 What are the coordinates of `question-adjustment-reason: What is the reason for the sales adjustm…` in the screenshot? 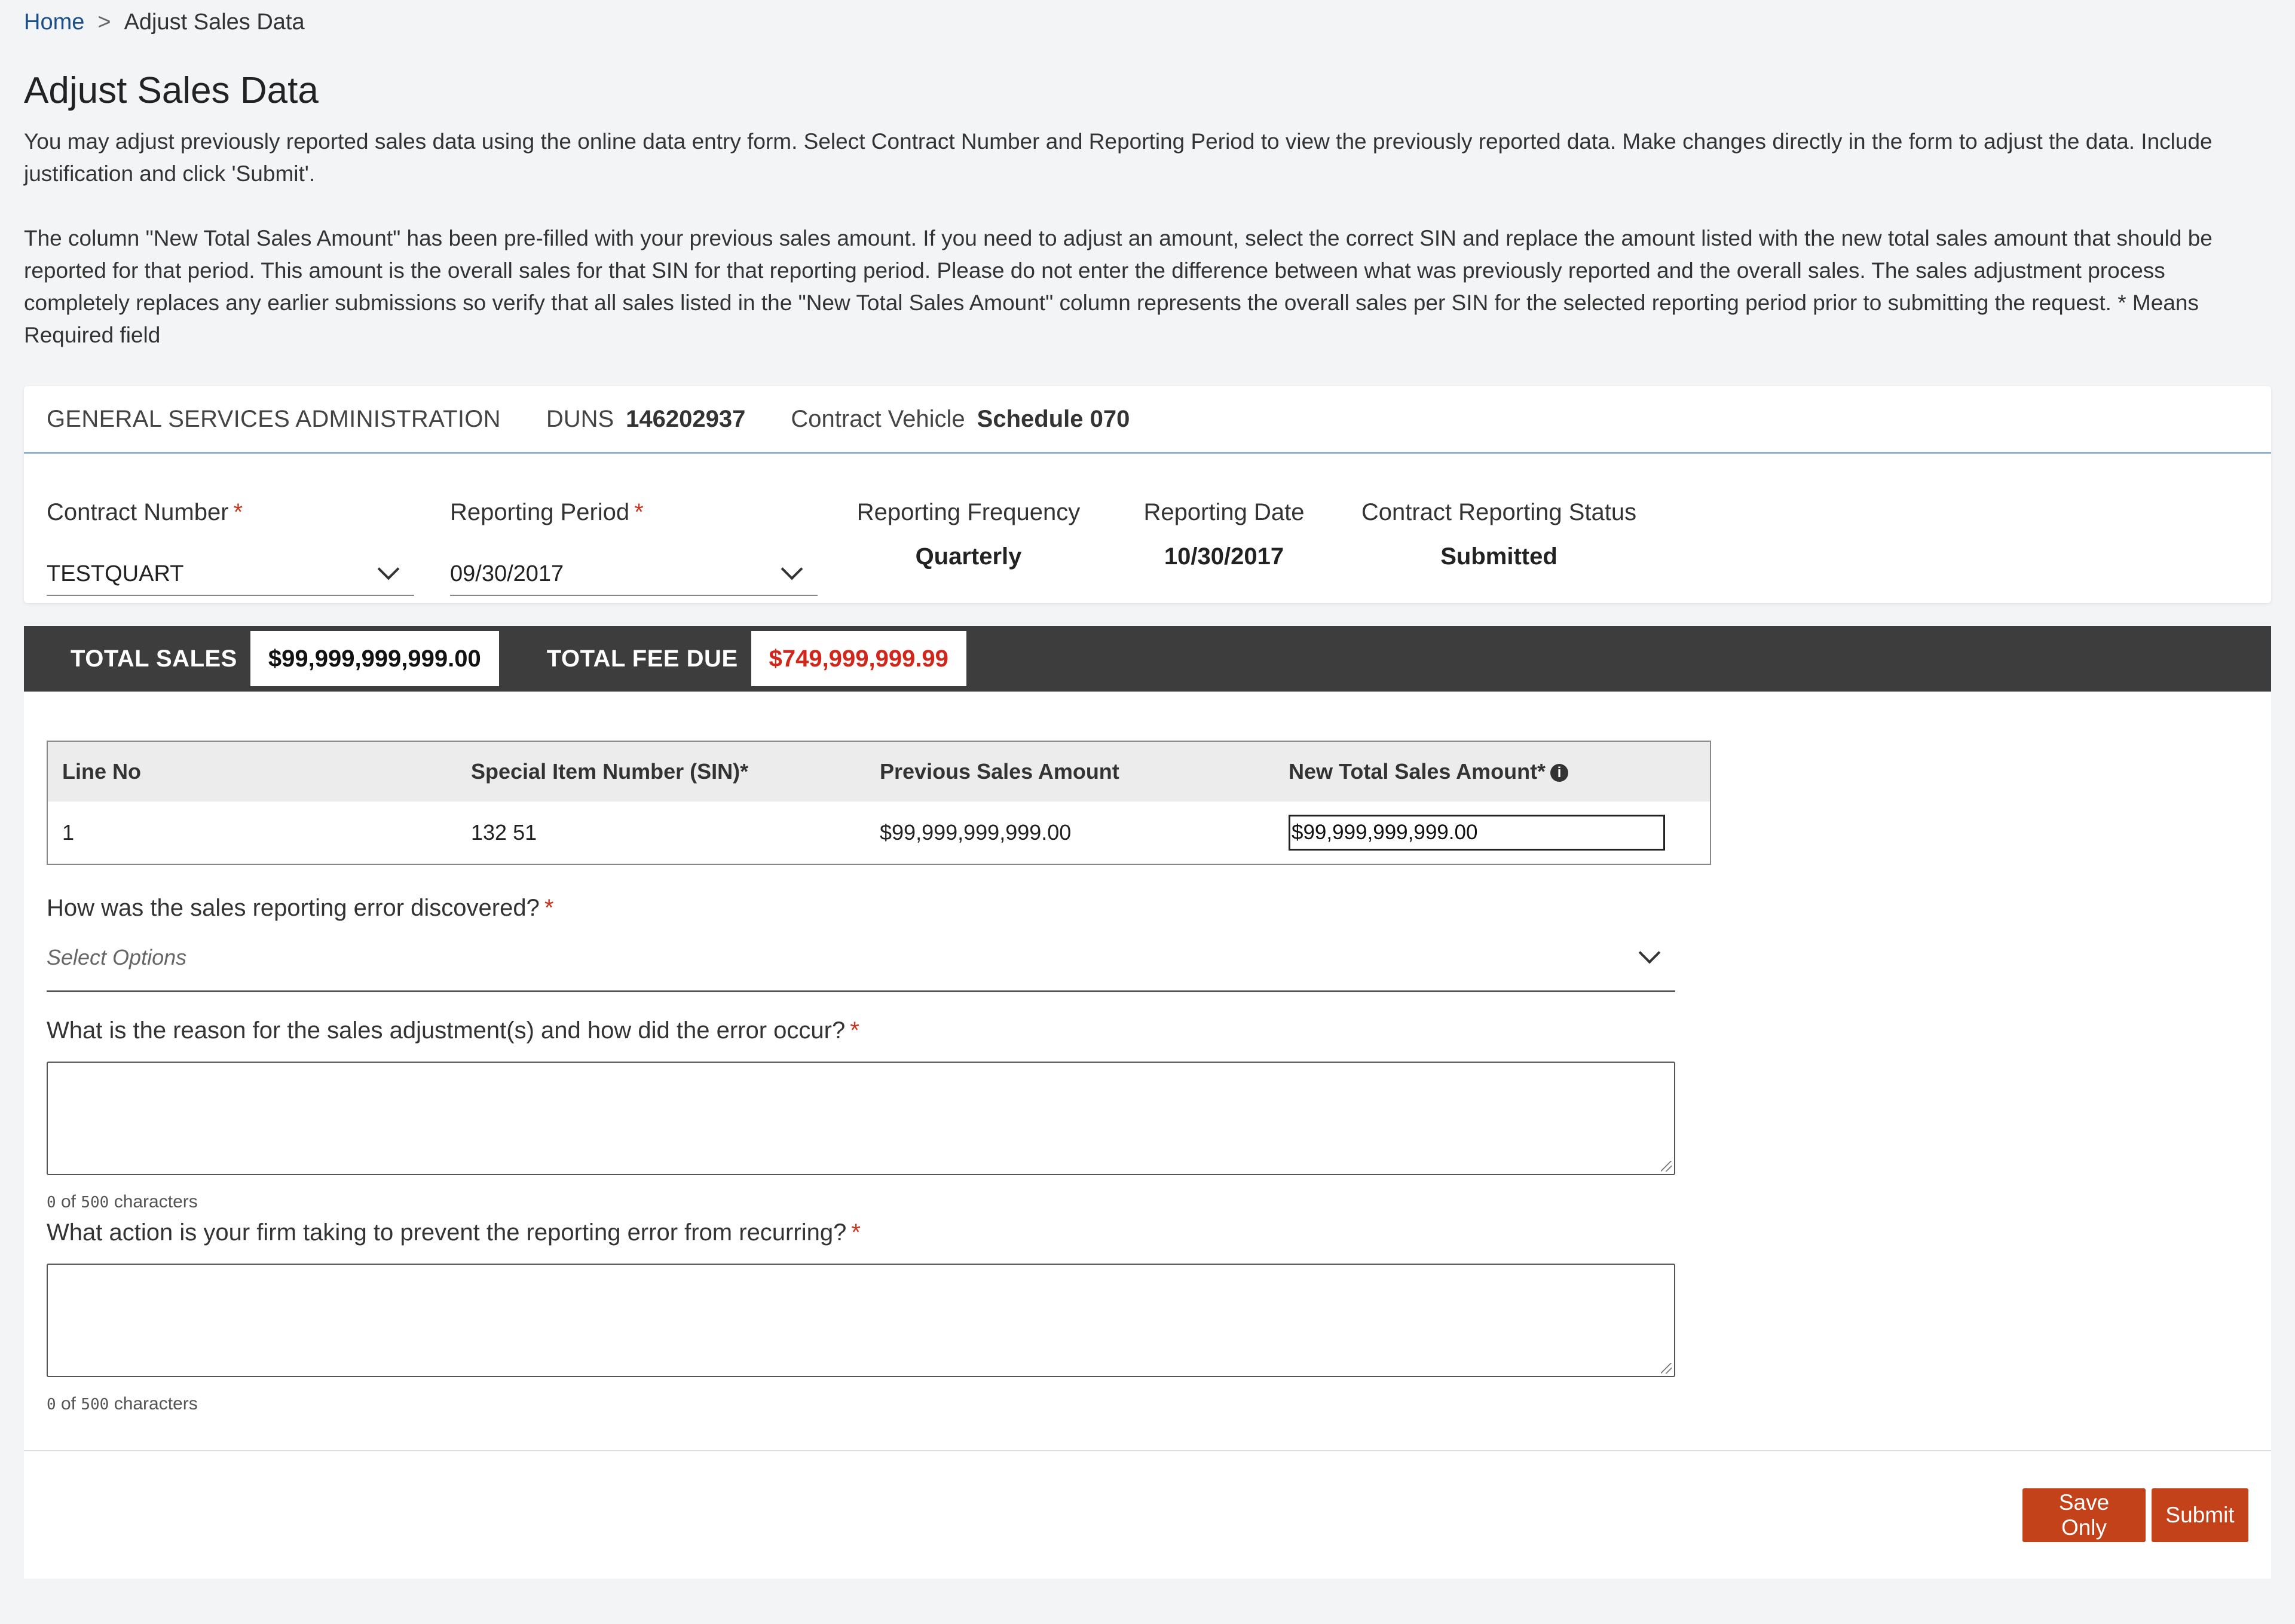 It's located at (1147, 1030).